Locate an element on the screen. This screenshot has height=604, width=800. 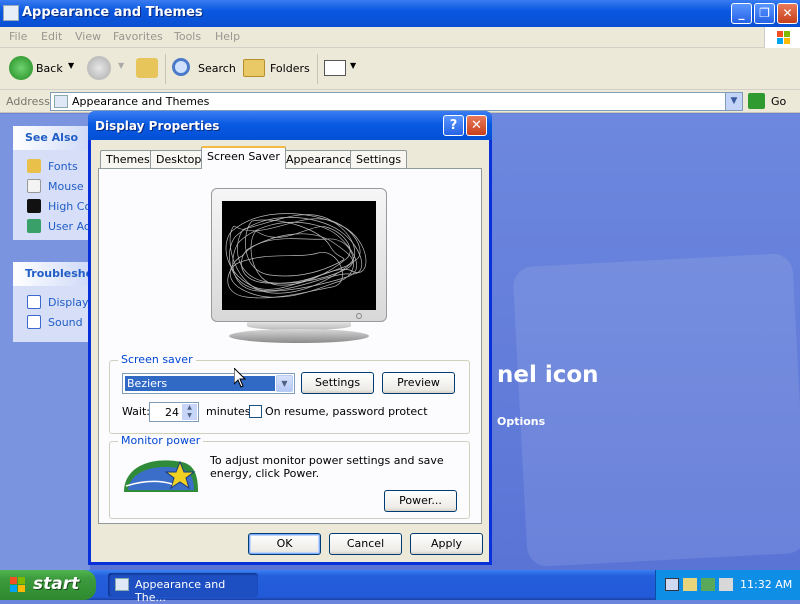
up-folder-icon is located at coordinates (147, 68).